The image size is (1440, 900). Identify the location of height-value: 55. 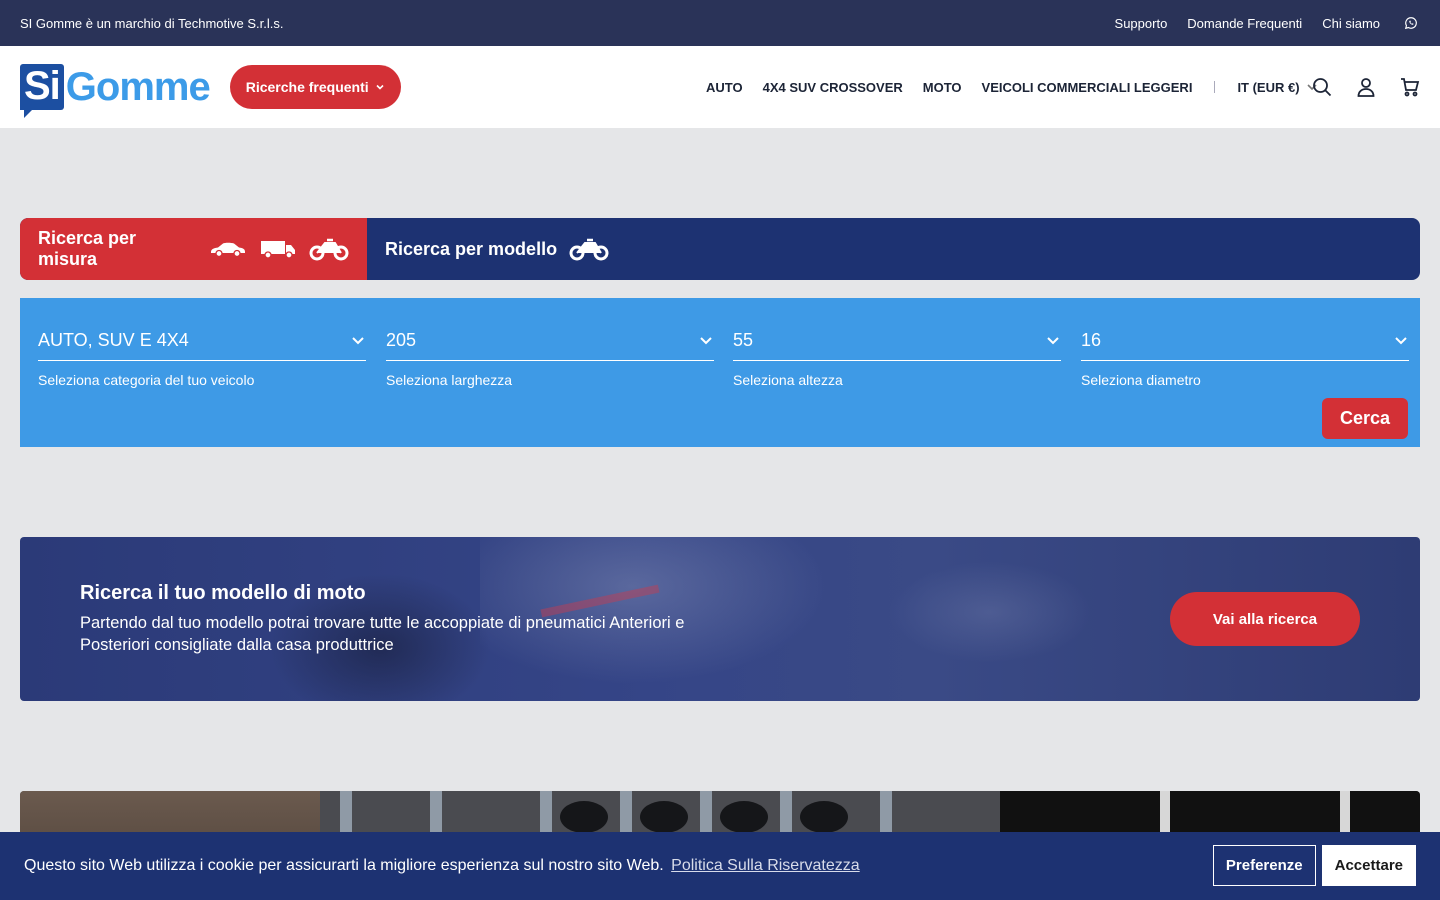
(743, 339).